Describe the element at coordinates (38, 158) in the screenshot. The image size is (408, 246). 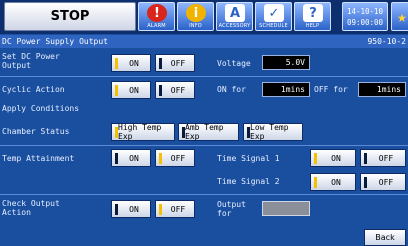
I see `temp-attainment-label: Temp Attainment` at that location.